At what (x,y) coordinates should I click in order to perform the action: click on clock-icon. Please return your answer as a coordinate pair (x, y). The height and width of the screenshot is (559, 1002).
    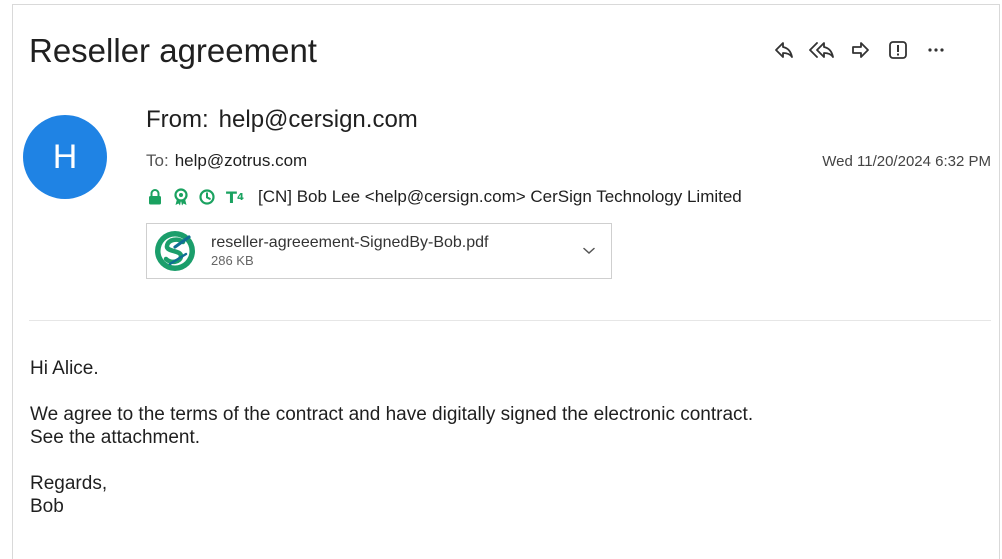
    Looking at the image, I should click on (207, 197).